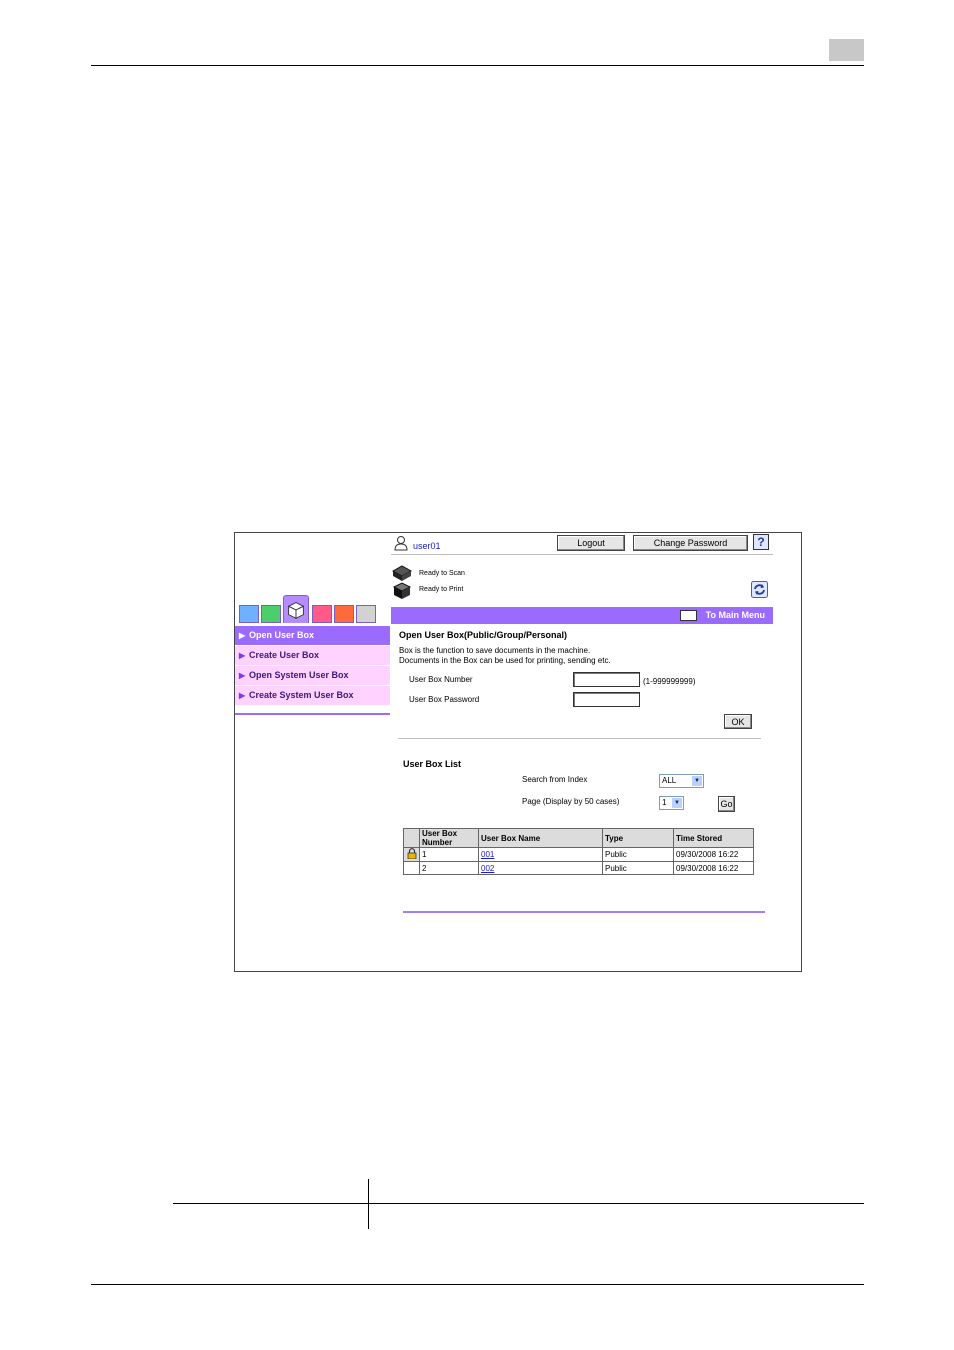 This screenshot has height=1350, width=954. I want to click on search-index-select: ALL ▼, so click(681, 781).